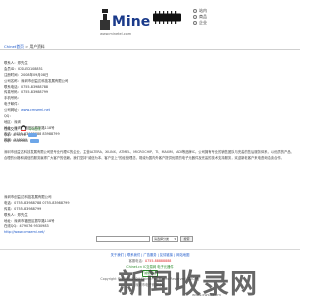  What do you see at coordinates (35, 110) in the screenshot?
I see `website-link: www.cmsemi.net` at bounding box center [35, 110].